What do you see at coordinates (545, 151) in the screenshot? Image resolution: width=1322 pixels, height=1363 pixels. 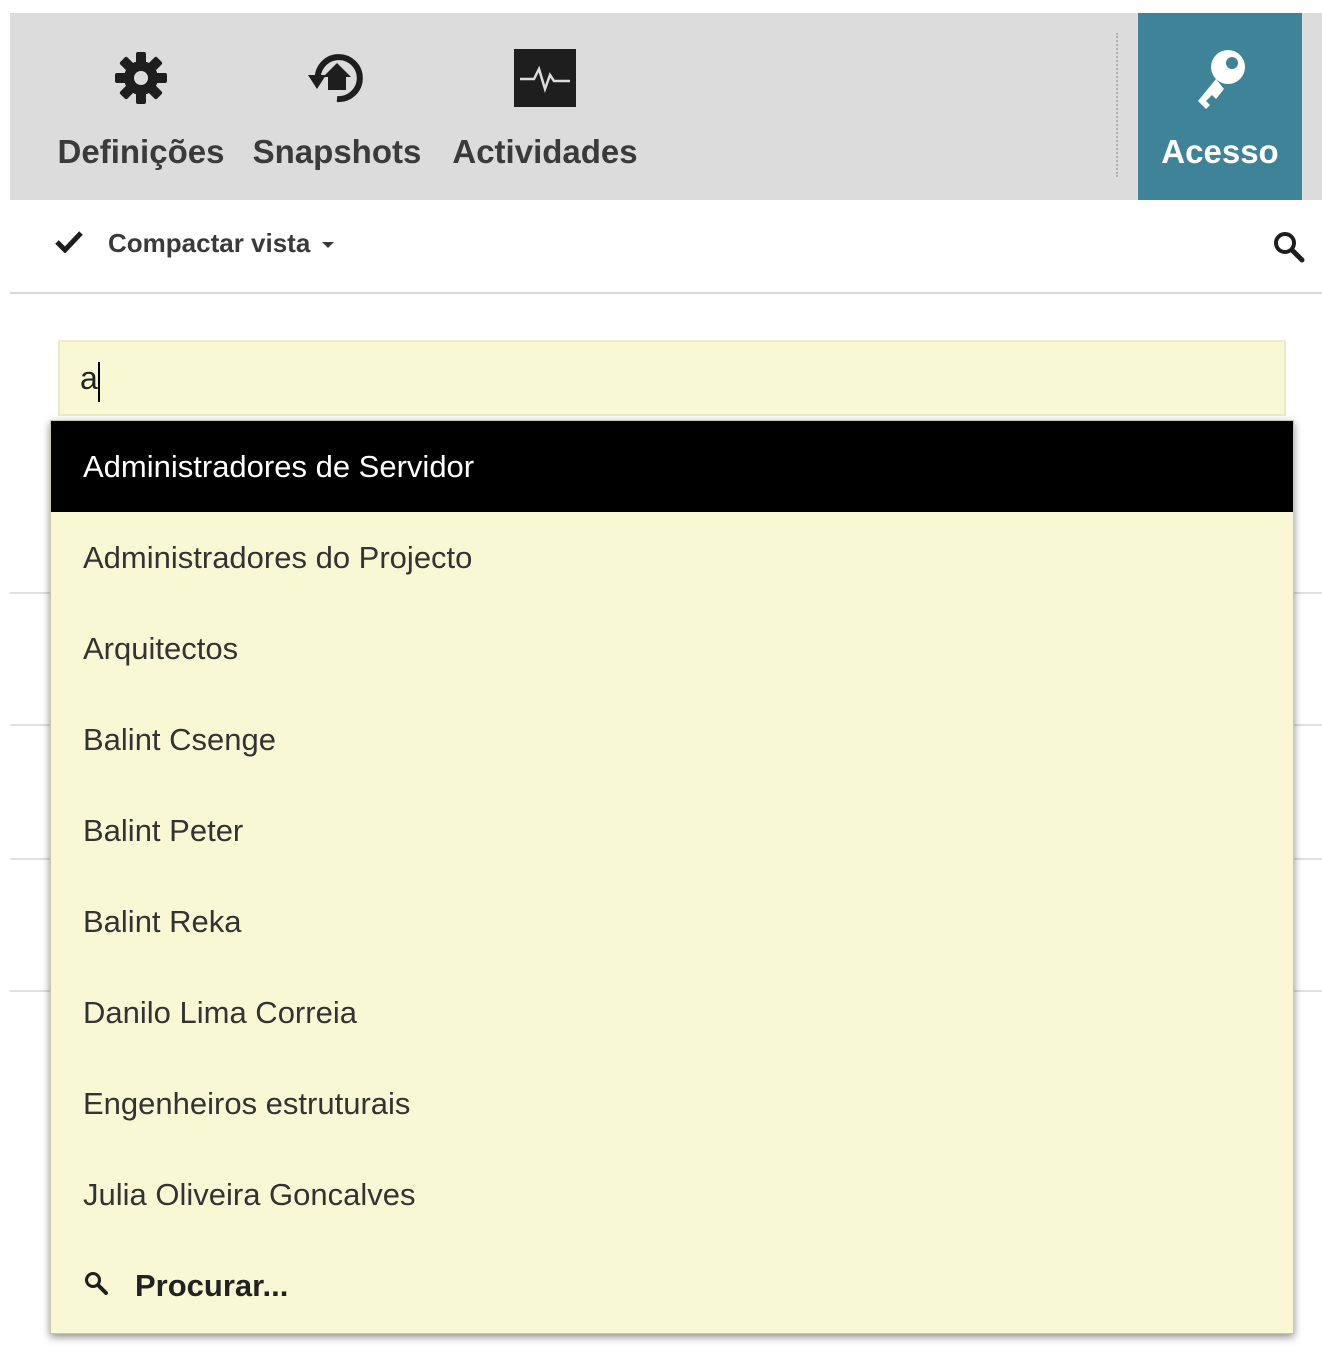 I see `activities-label: Actividades` at bounding box center [545, 151].